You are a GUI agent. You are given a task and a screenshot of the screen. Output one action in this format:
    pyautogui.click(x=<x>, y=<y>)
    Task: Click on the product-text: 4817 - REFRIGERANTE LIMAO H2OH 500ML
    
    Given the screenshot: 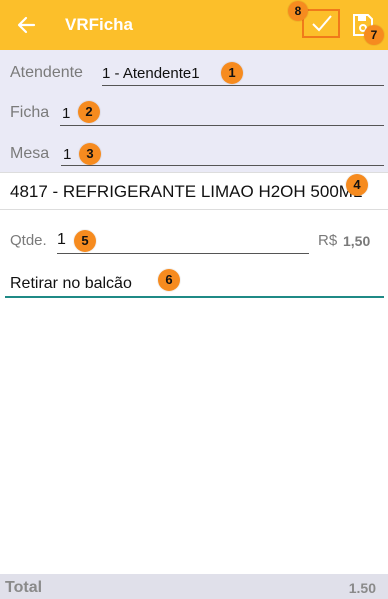 What is the action you would take?
    pyautogui.click(x=186, y=191)
    